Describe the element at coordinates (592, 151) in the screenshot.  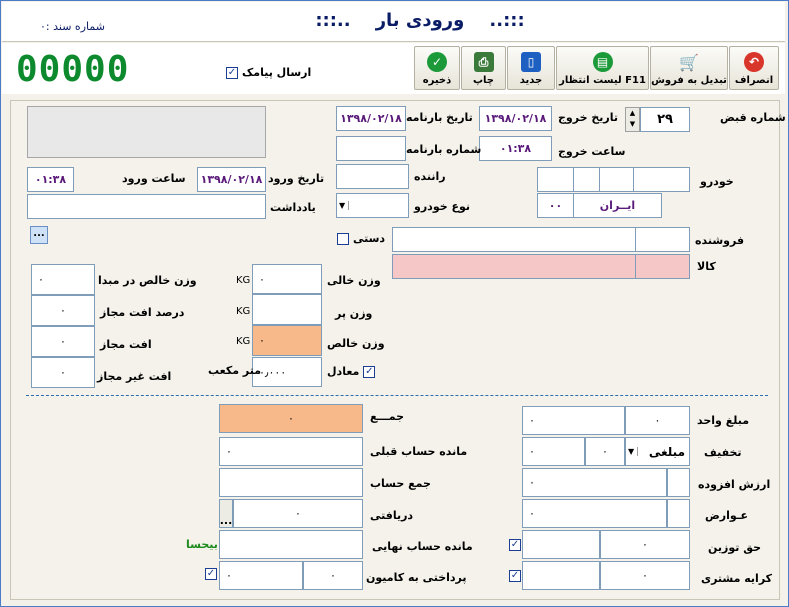
I see `exit-time-label: ساعت خروج` at that location.